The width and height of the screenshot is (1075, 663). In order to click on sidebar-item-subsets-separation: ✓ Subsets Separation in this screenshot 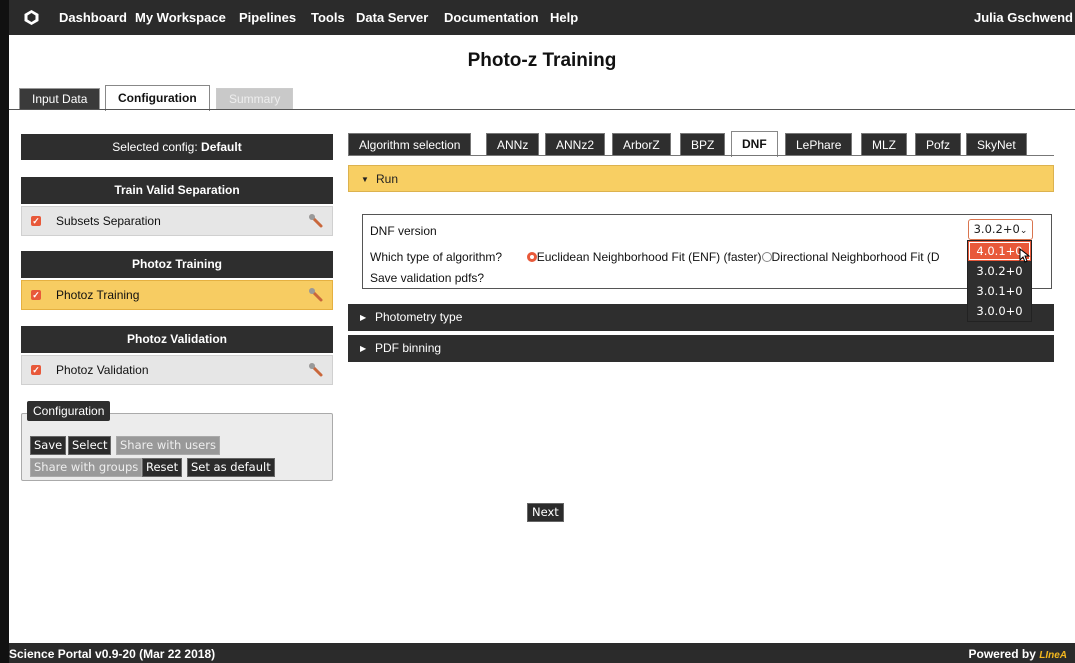, I will do `click(177, 221)`.